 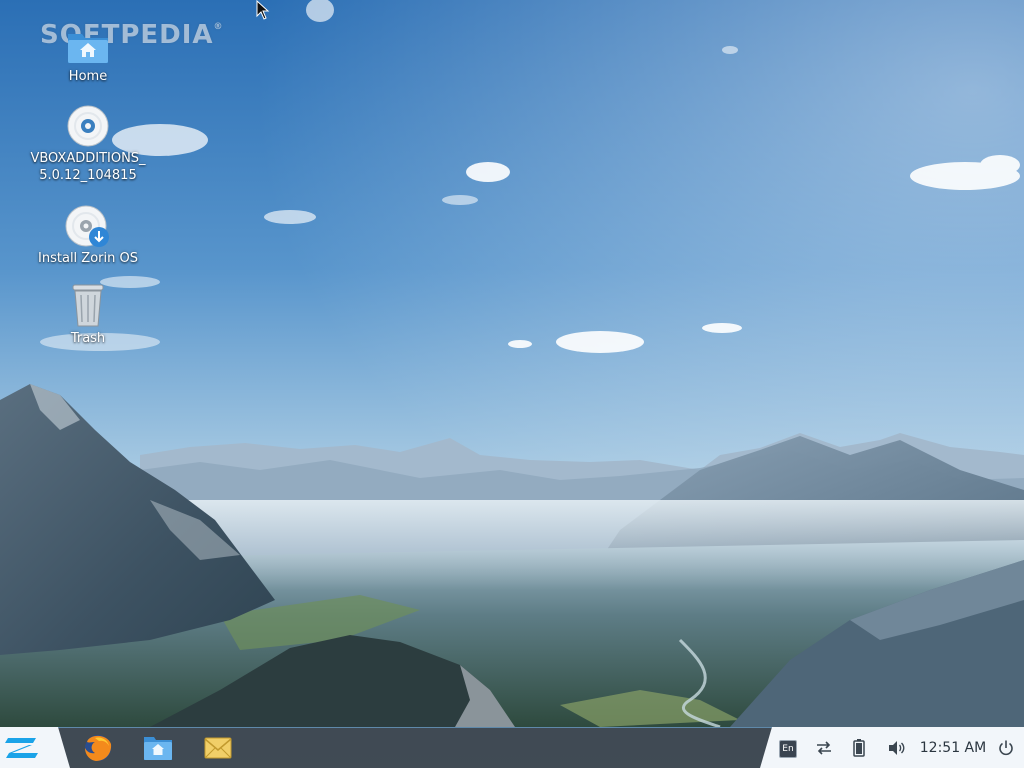 What do you see at coordinates (88, 126) in the screenshot?
I see `cd-disc-icon` at bounding box center [88, 126].